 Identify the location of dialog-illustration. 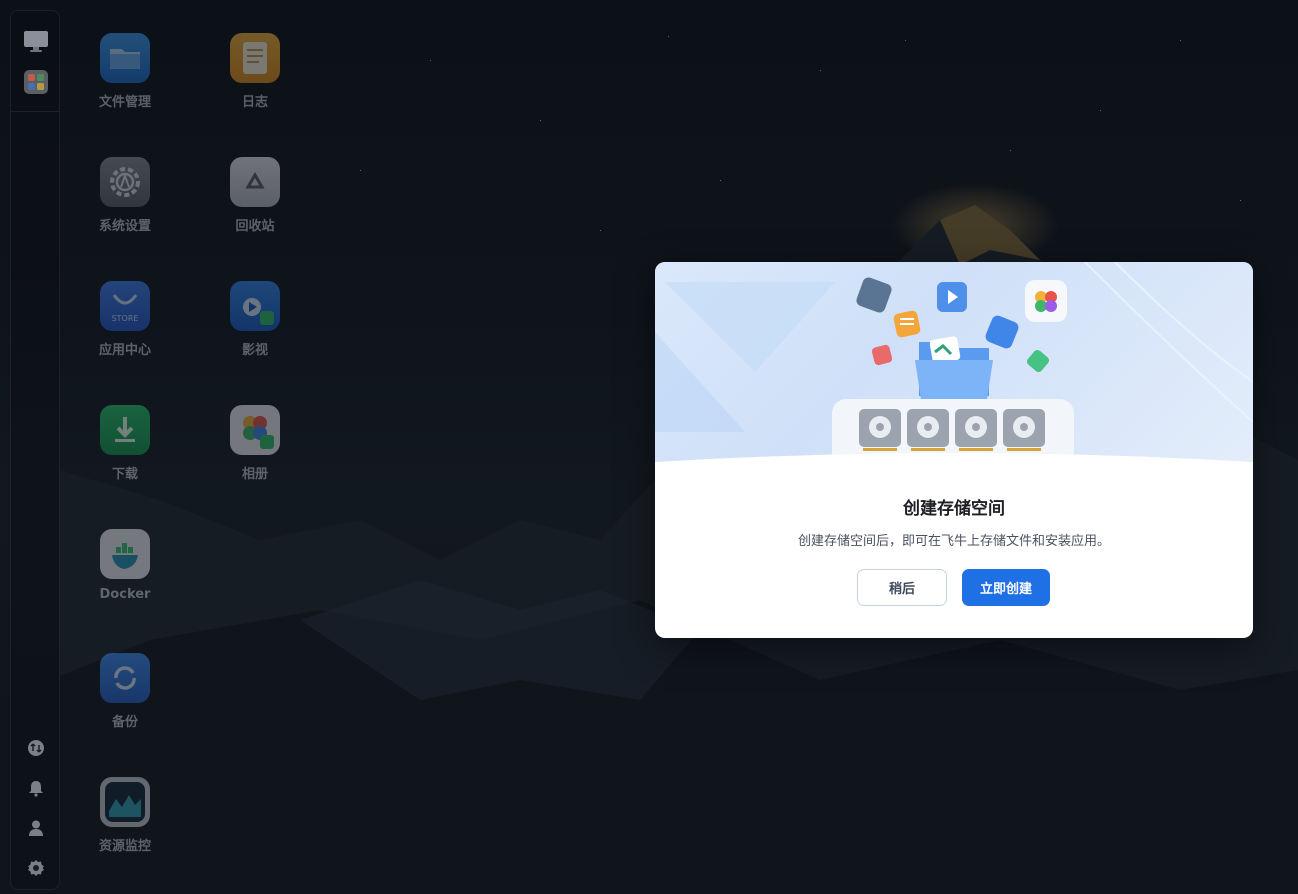
(954, 365).